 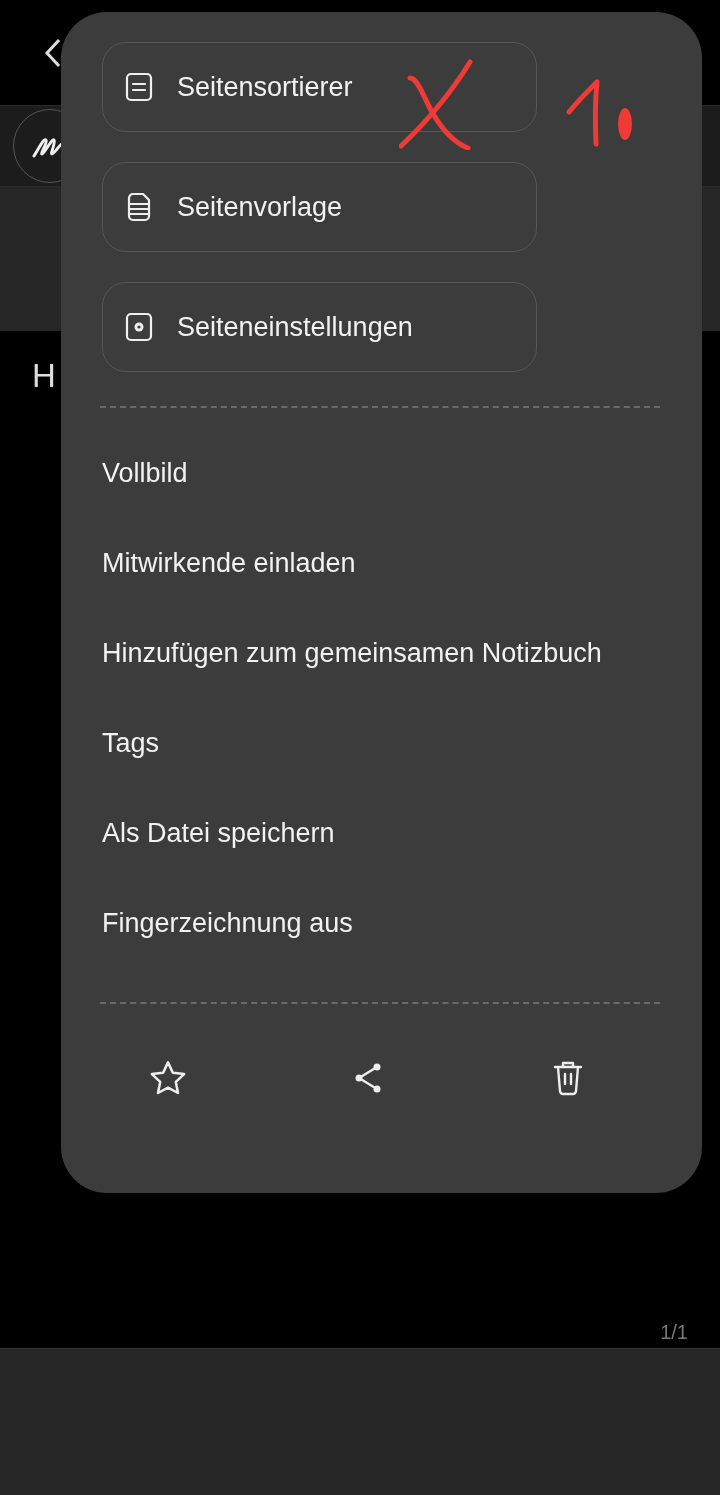 I want to click on menu-button: Seitenvorlage, so click(x=319, y=207).